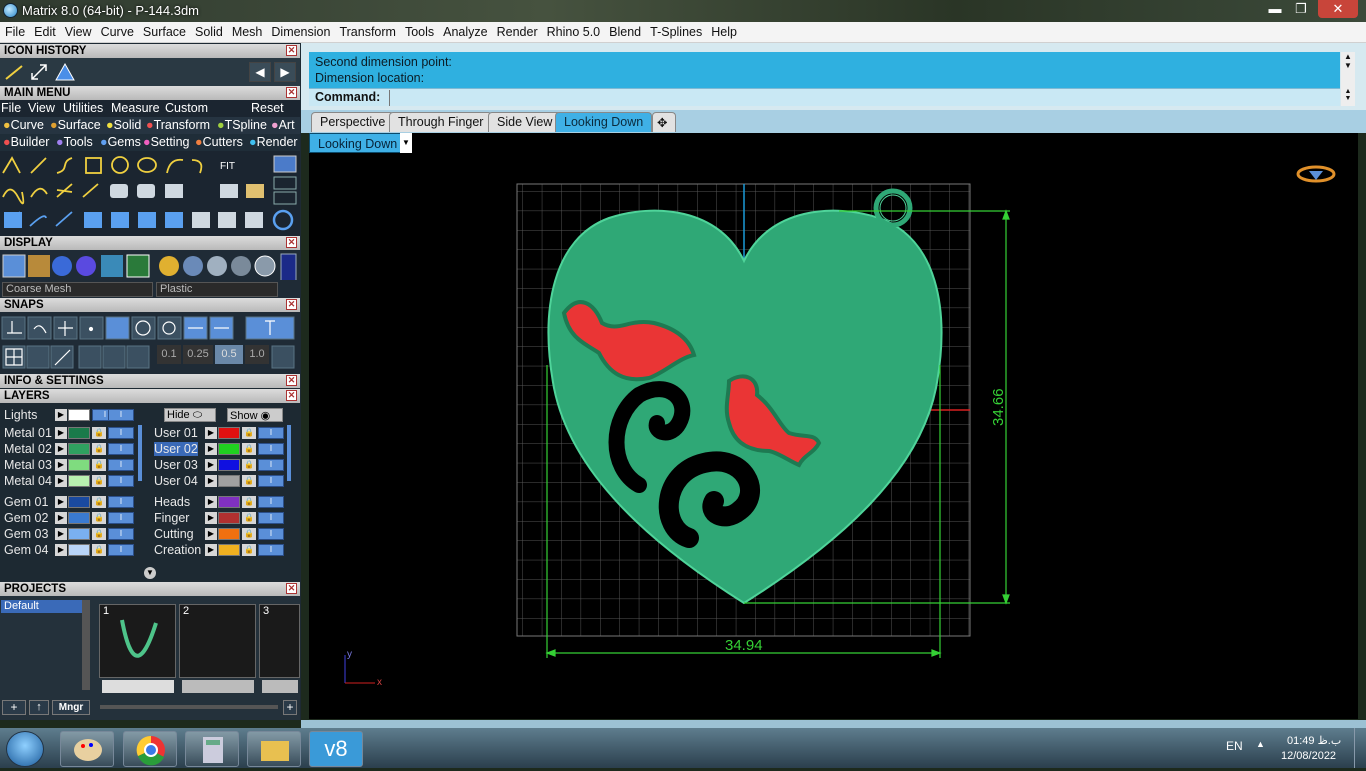 This screenshot has width=1366, height=771. What do you see at coordinates (419, 30) in the screenshot?
I see `menu-tools: Tools` at bounding box center [419, 30].